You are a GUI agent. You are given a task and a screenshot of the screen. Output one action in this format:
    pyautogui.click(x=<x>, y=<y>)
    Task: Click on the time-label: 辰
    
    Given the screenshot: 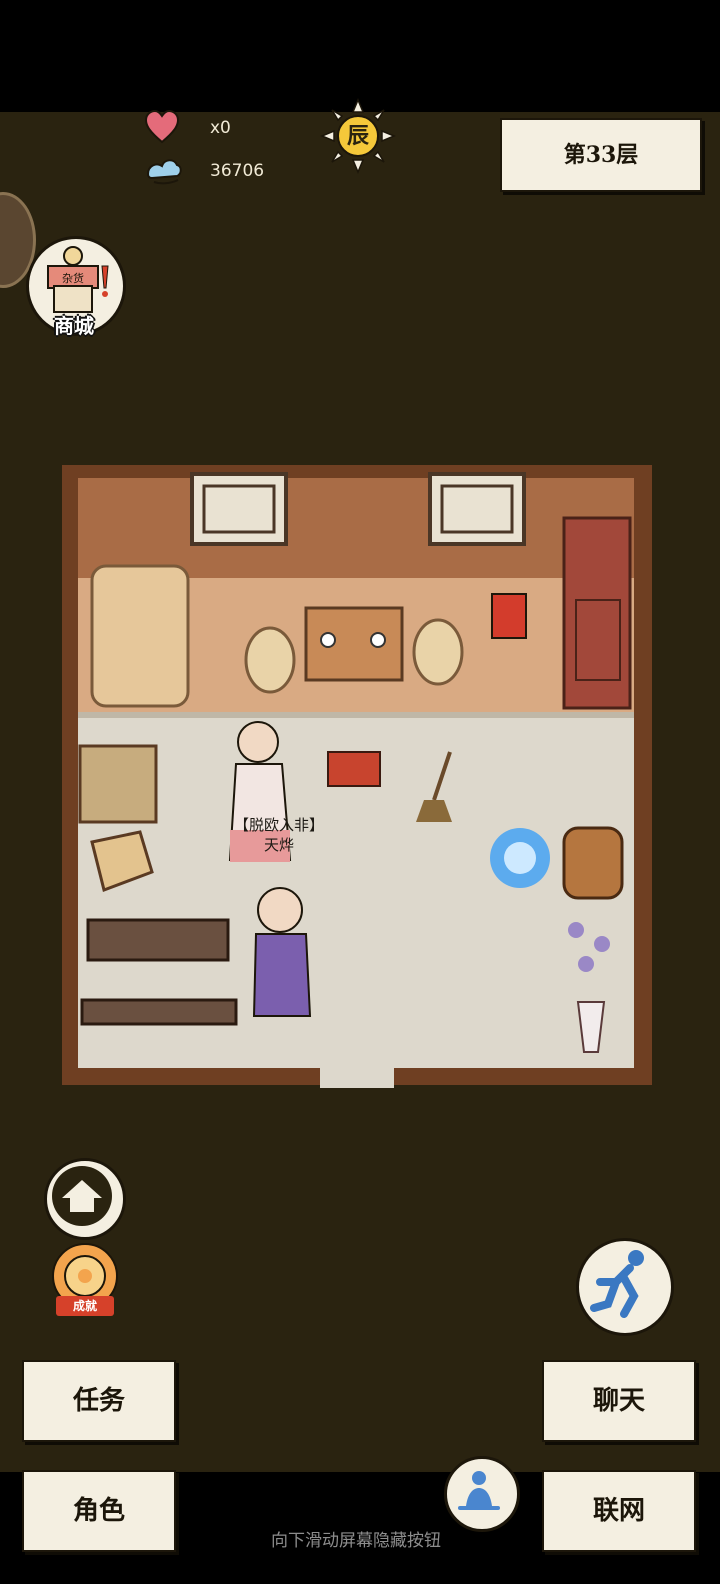 What is the action you would take?
    pyautogui.click(x=357, y=136)
    